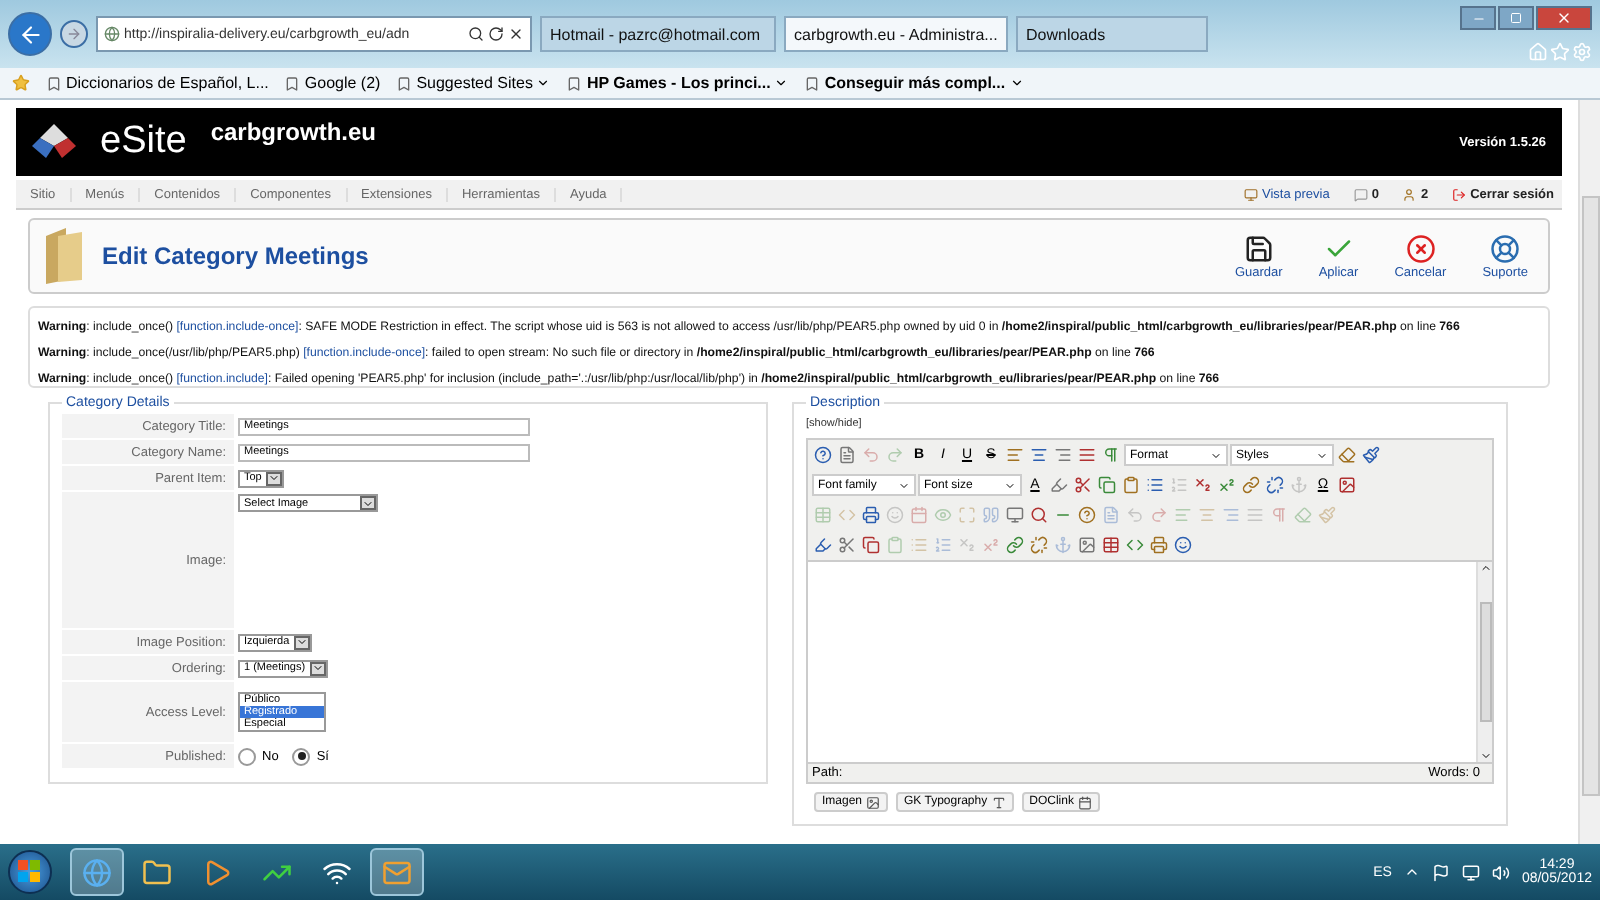 This screenshot has width=1600, height=900. What do you see at coordinates (235, 256) in the screenshot?
I see `page-title: Edit Category Meetings` at bounding box center [235, 256].